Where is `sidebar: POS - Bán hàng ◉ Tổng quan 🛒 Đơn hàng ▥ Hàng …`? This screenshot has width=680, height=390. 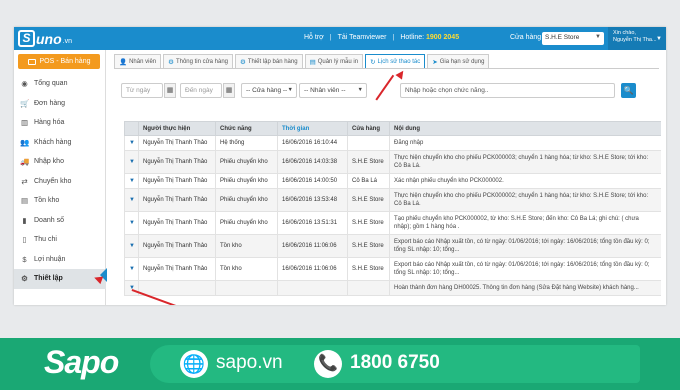 sidebar: POS - Bán hàng ◉ Tổng quan 🛒 Đơn hàng ▥ Hàng … is located at coordinates (60, 177).